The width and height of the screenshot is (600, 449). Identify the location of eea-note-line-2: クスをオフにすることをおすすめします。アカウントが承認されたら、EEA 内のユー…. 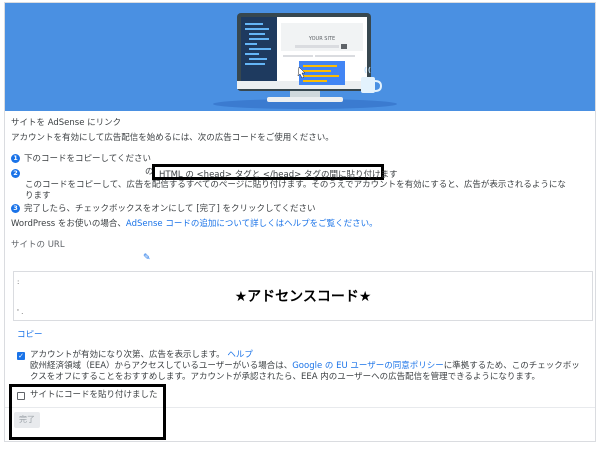
(285, 377).